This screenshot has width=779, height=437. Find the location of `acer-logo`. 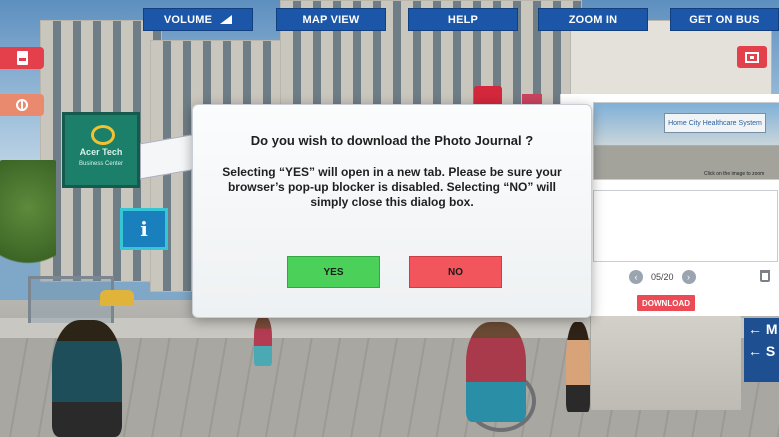

acer-logo is located at coordinates (103, 135).